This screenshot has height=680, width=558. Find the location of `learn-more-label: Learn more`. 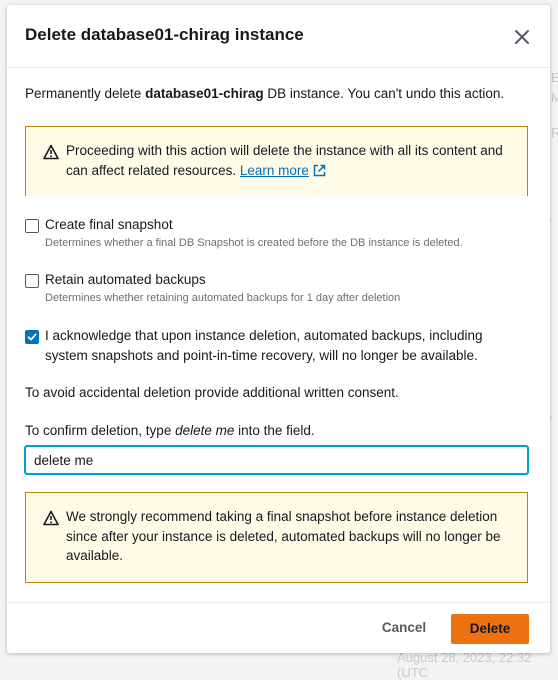

learn-more-label: Learn more is located at coordinates (274, 170).